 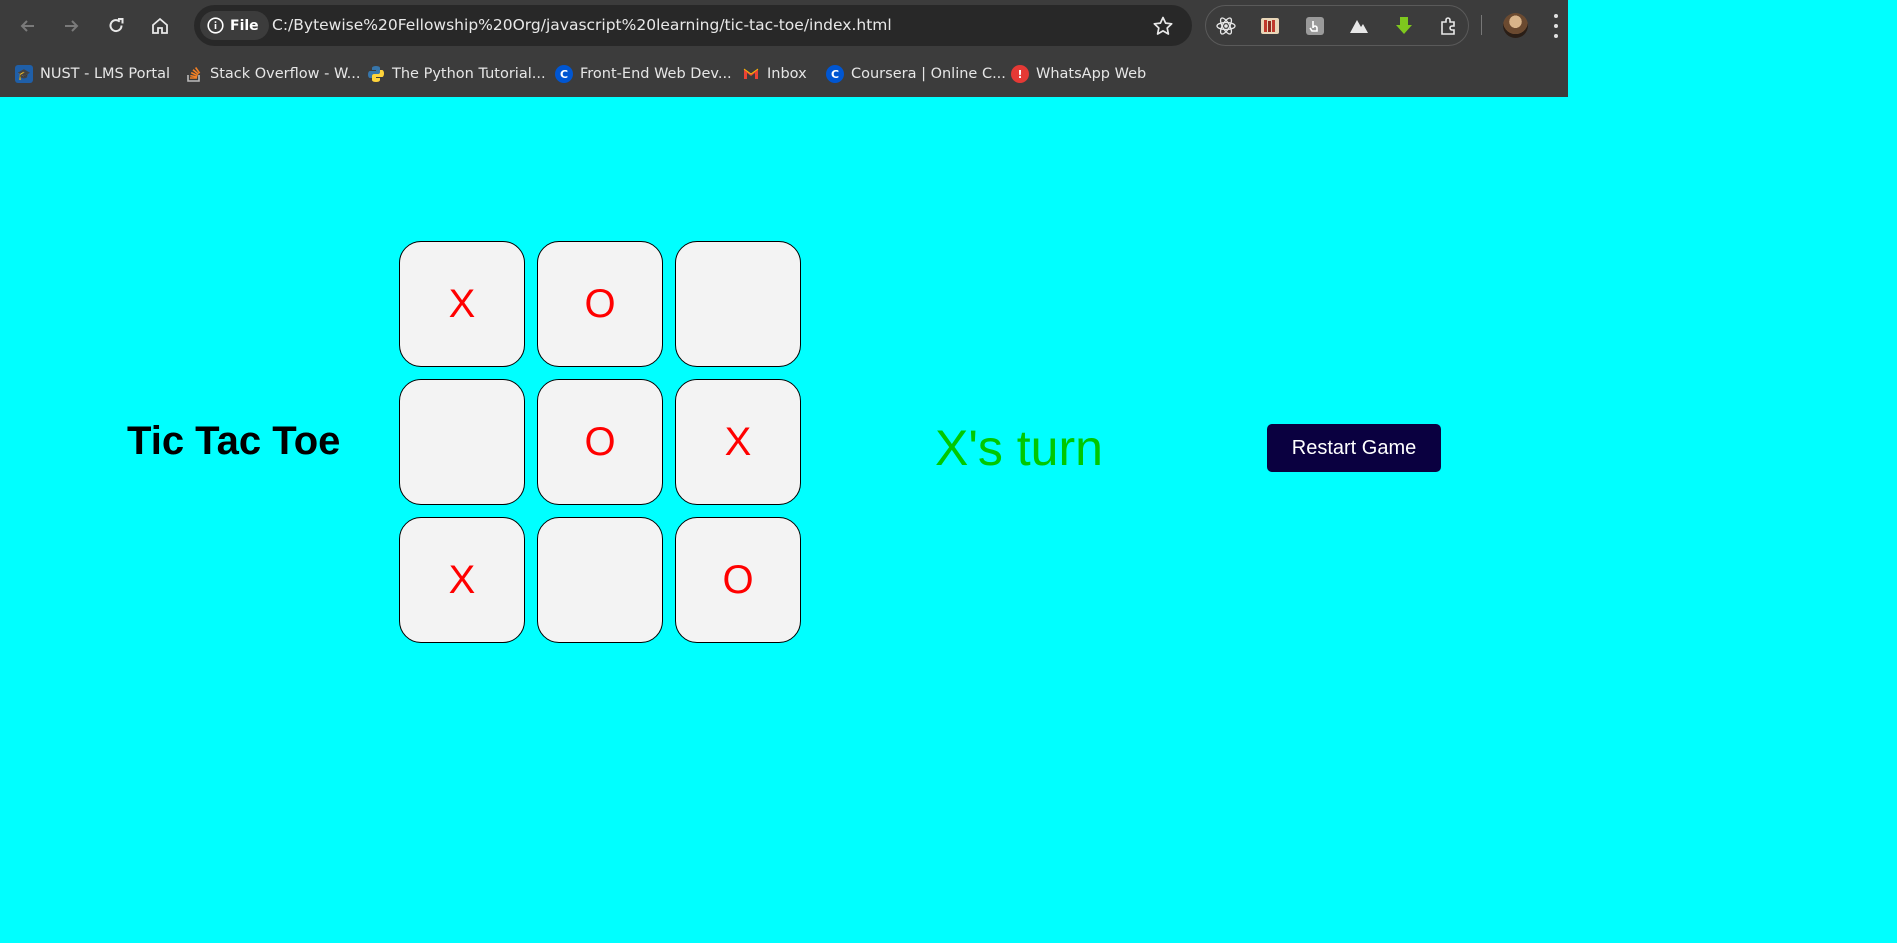 What do you see at coordinates (738, 580) in the screenshot?
I see `board-cell-8: O` at bounding box center [738, 580].